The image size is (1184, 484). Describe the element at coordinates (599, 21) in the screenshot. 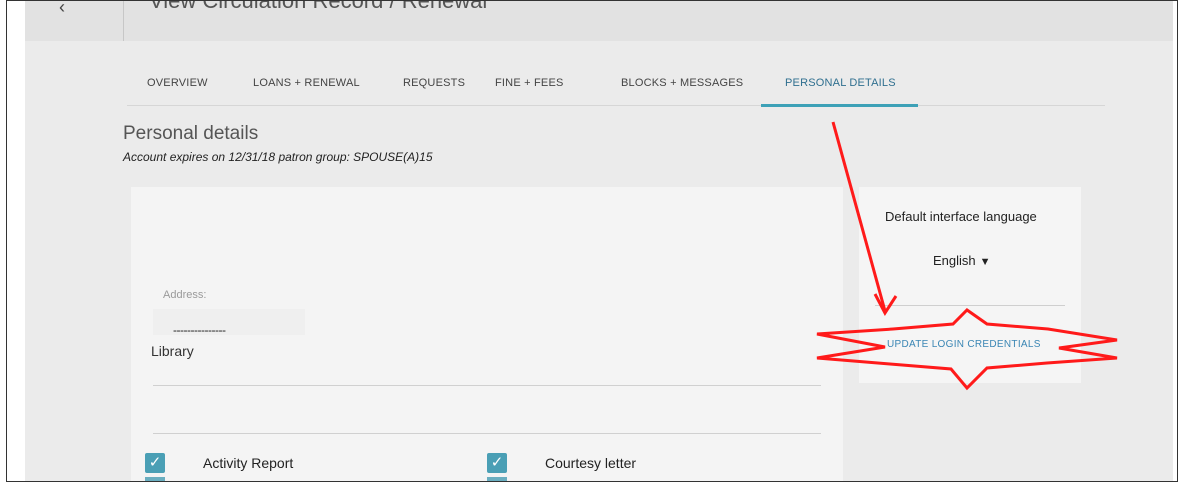

I see `header-bar: ‹ View Circulation Record / Renewal` at that location.